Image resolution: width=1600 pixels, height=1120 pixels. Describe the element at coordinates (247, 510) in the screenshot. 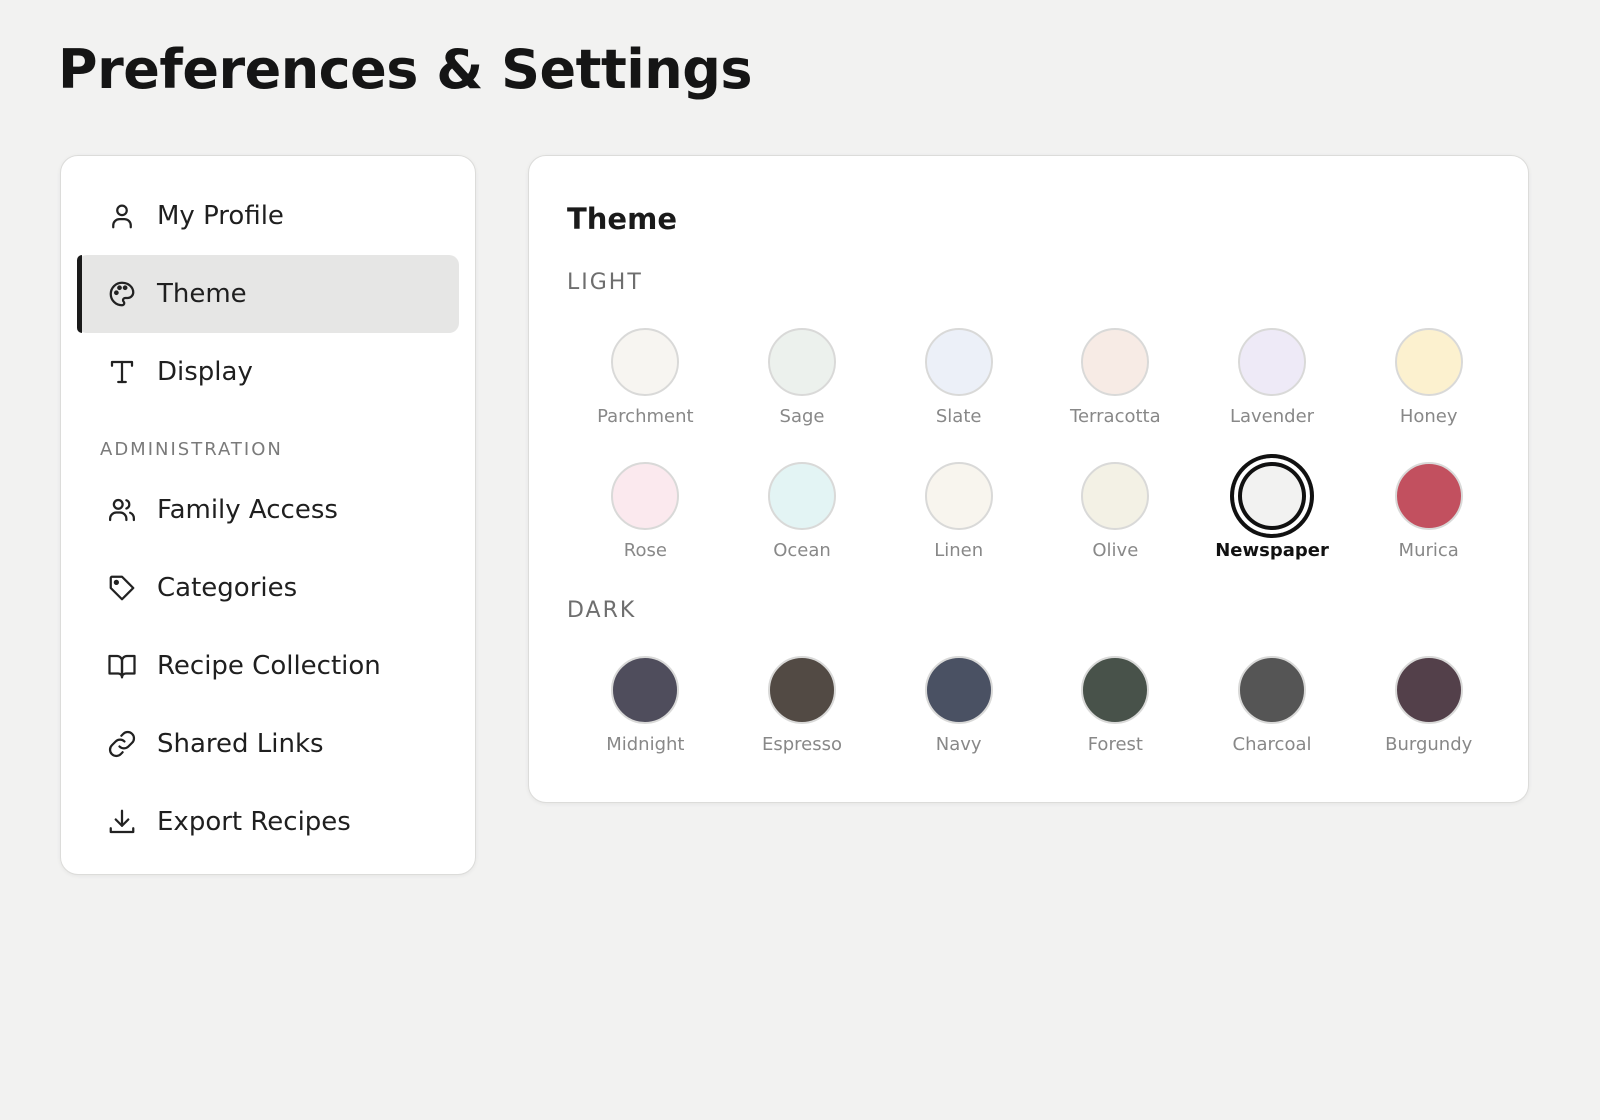

I see `sidebar-item-label: Family Access` at that location.